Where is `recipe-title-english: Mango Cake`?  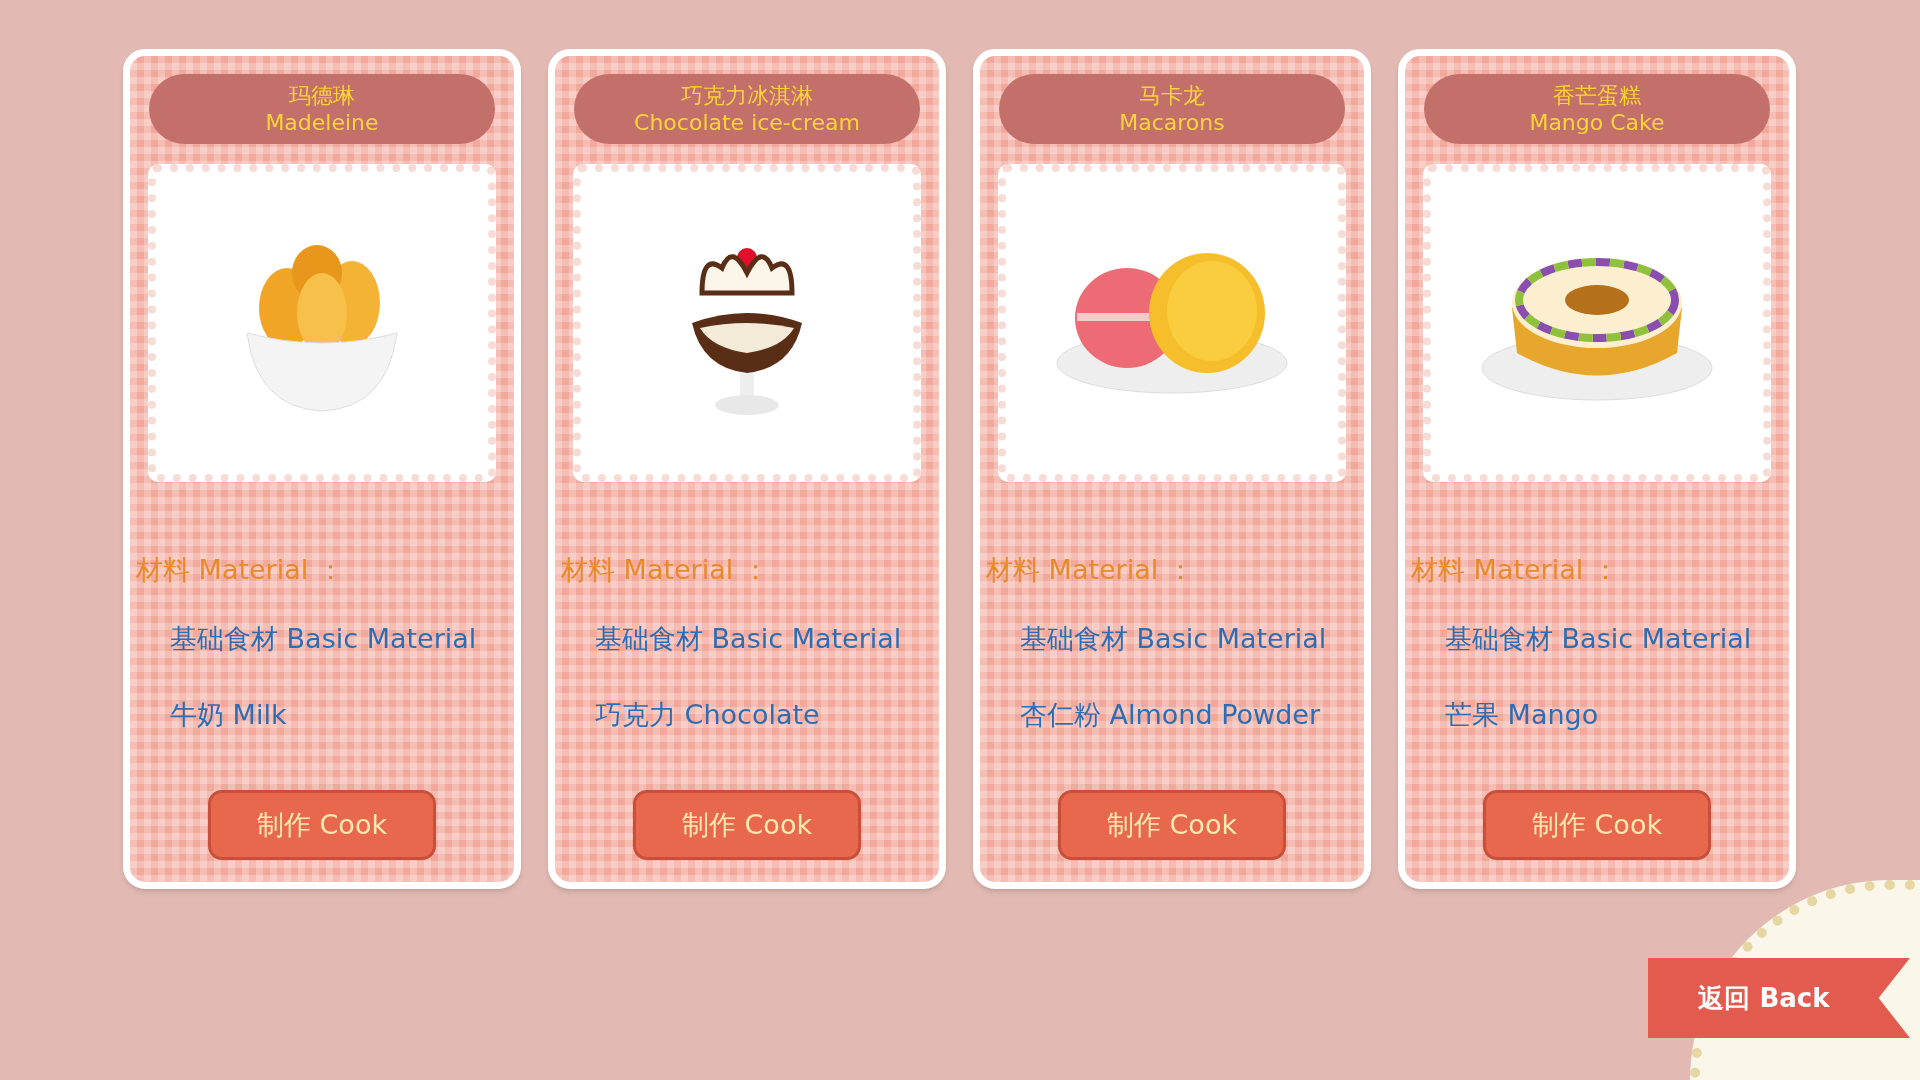 recipe-title-english: Mango Cake is located at coordinates (1597, 123).